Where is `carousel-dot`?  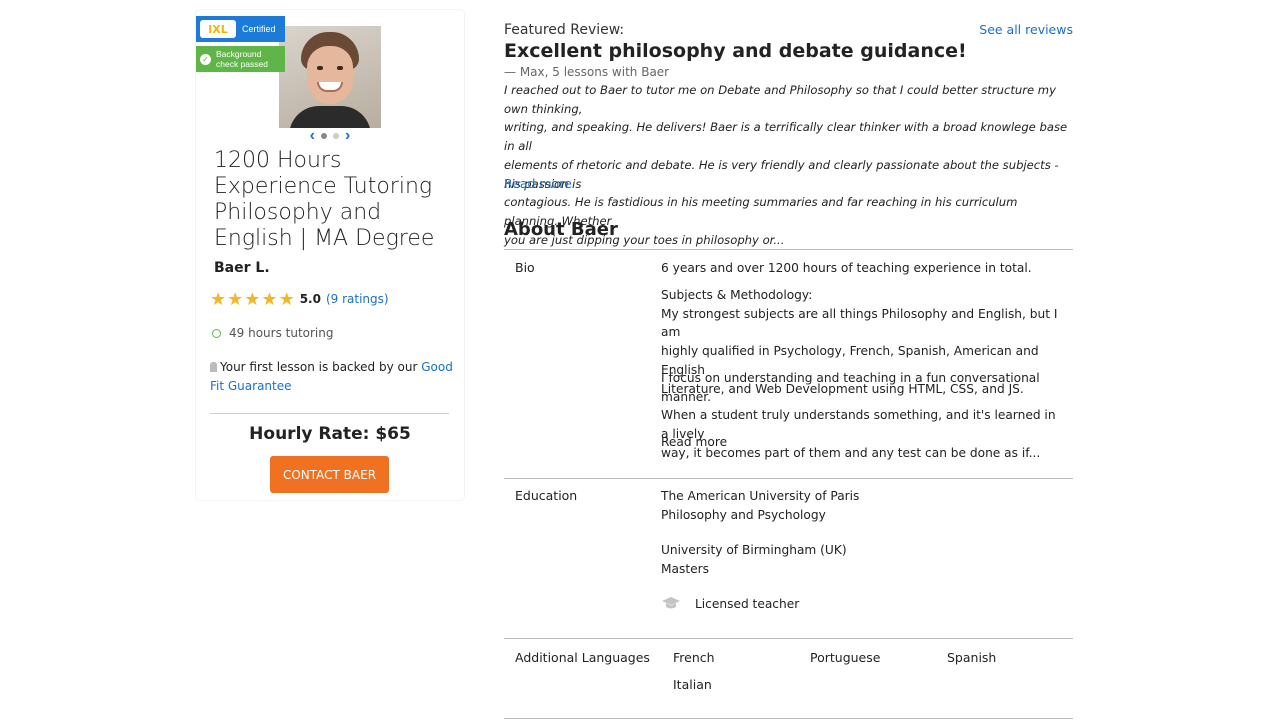
carousel-dot is located at coordinates (336, 136).